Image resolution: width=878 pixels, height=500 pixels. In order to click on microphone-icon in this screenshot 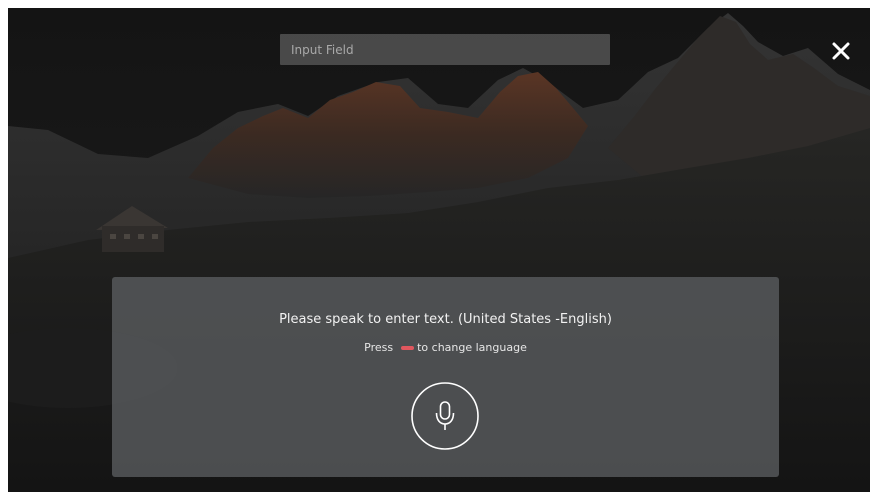, I will do `click(445, 416)`.